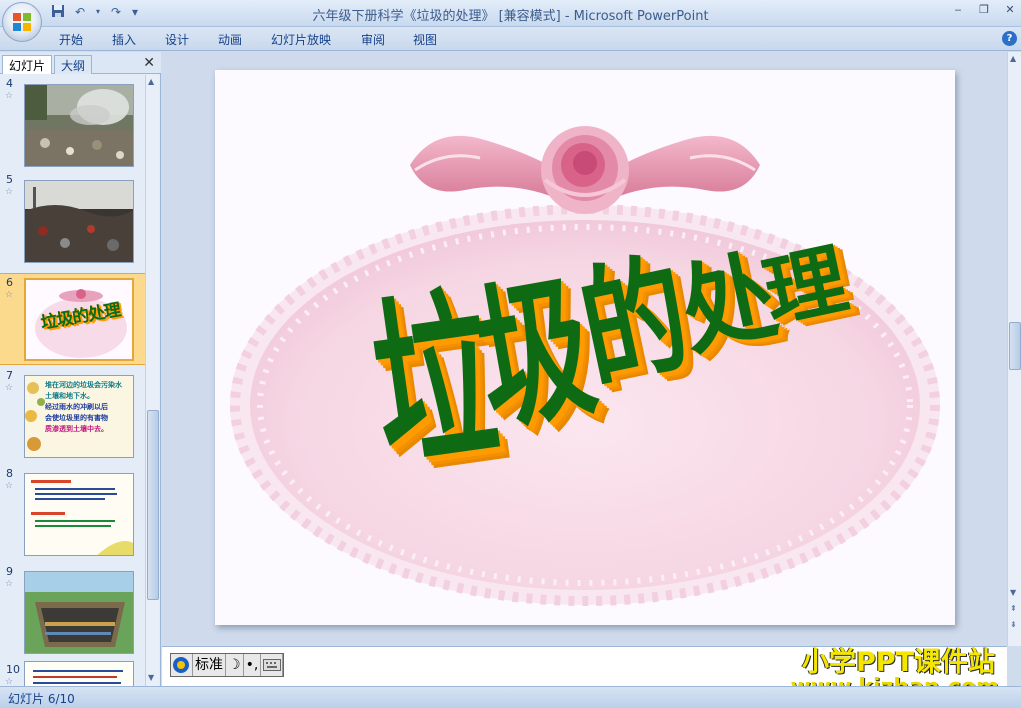 The image size is (1021, 708). I want to click on tab-slides: 幻灯片, so click(27, 64).